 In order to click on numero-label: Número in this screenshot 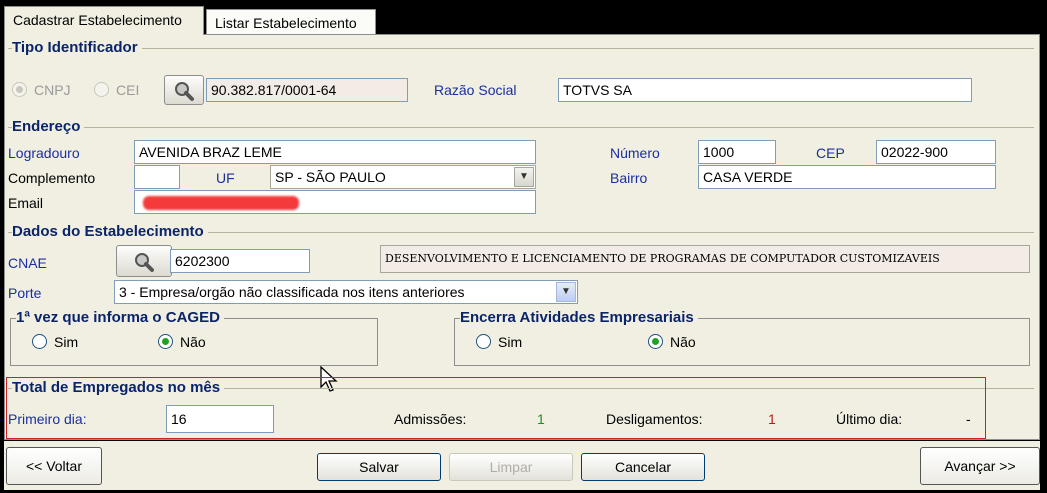, I will do `click(635, 153)`.